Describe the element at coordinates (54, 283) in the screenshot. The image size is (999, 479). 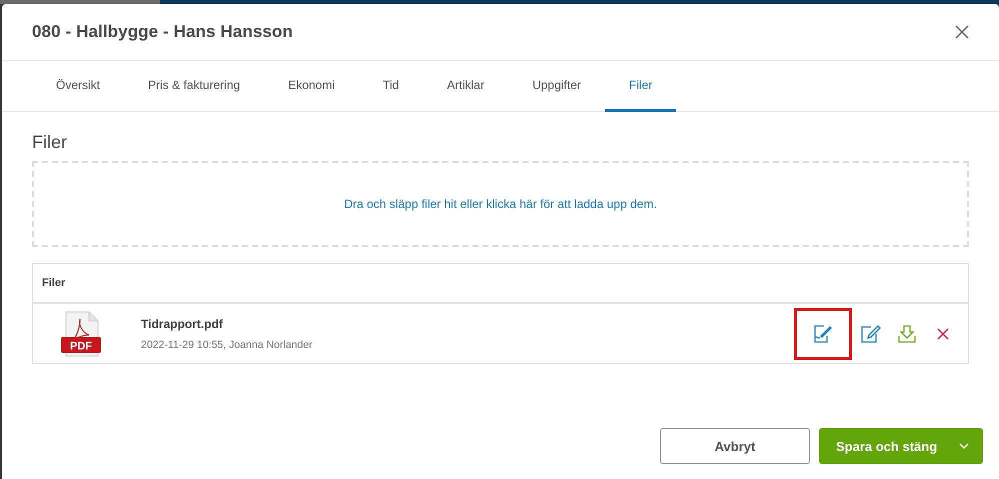
I see `column-header: Filer` at that location.